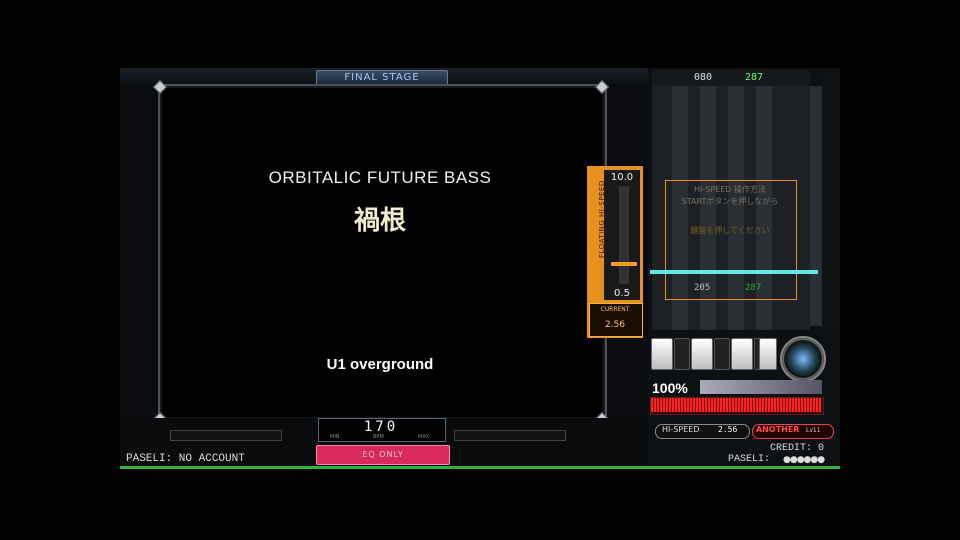 The width and height of the screenshot is (960, 540). I want to click on paseli-masked-balance: ●●●●●●, so click(804, 460).